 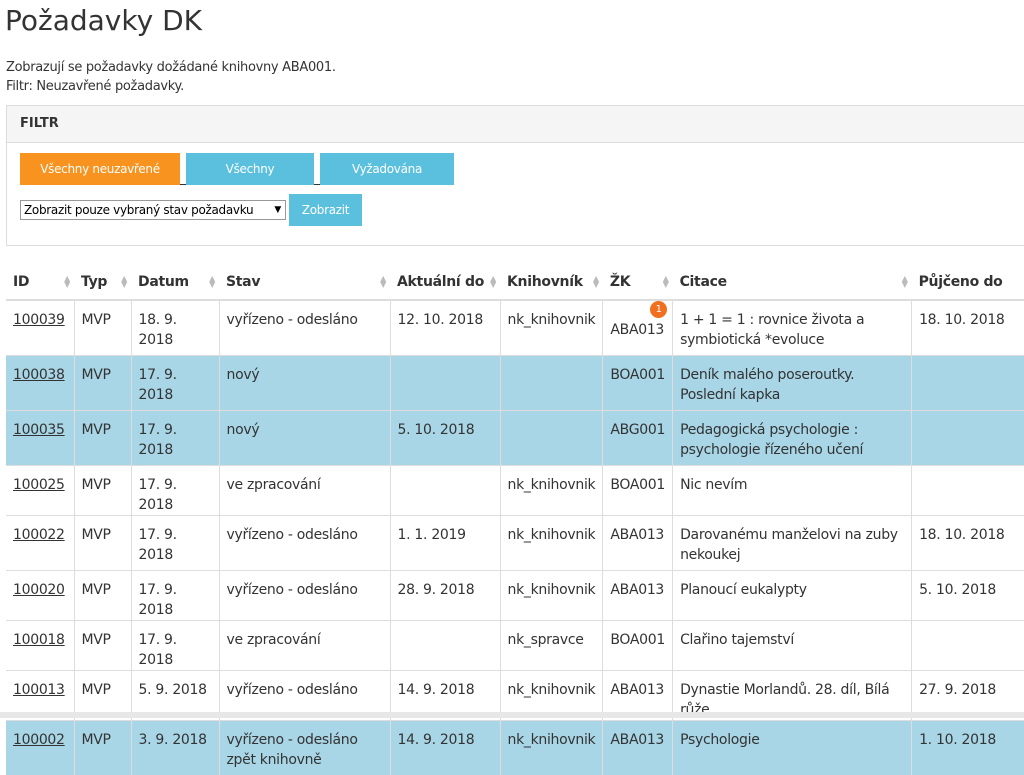 I want to click on cell-zk: ABG001, so click(x=638, y=438).